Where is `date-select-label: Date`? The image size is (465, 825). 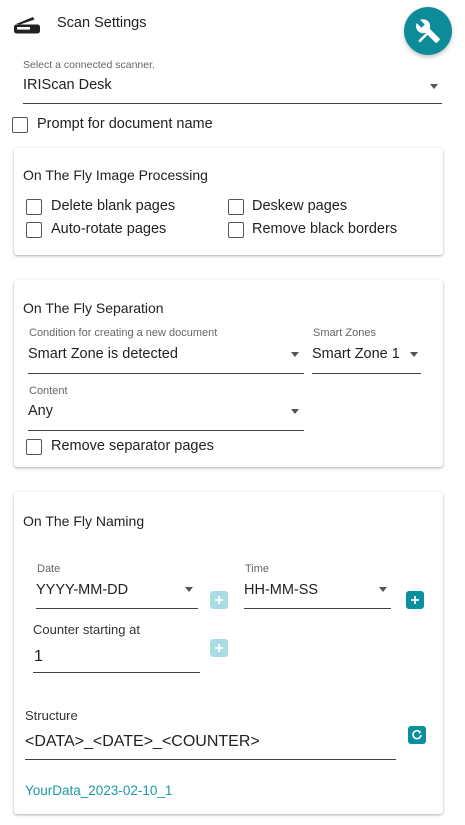
date-select-label: Date is located at coordinates (49, 569).